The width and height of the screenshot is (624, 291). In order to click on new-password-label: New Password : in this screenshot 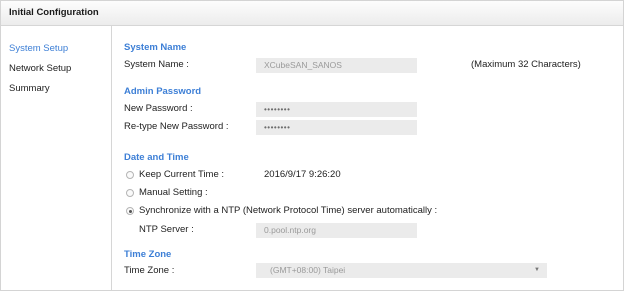, I will do `click(158, 108)`.